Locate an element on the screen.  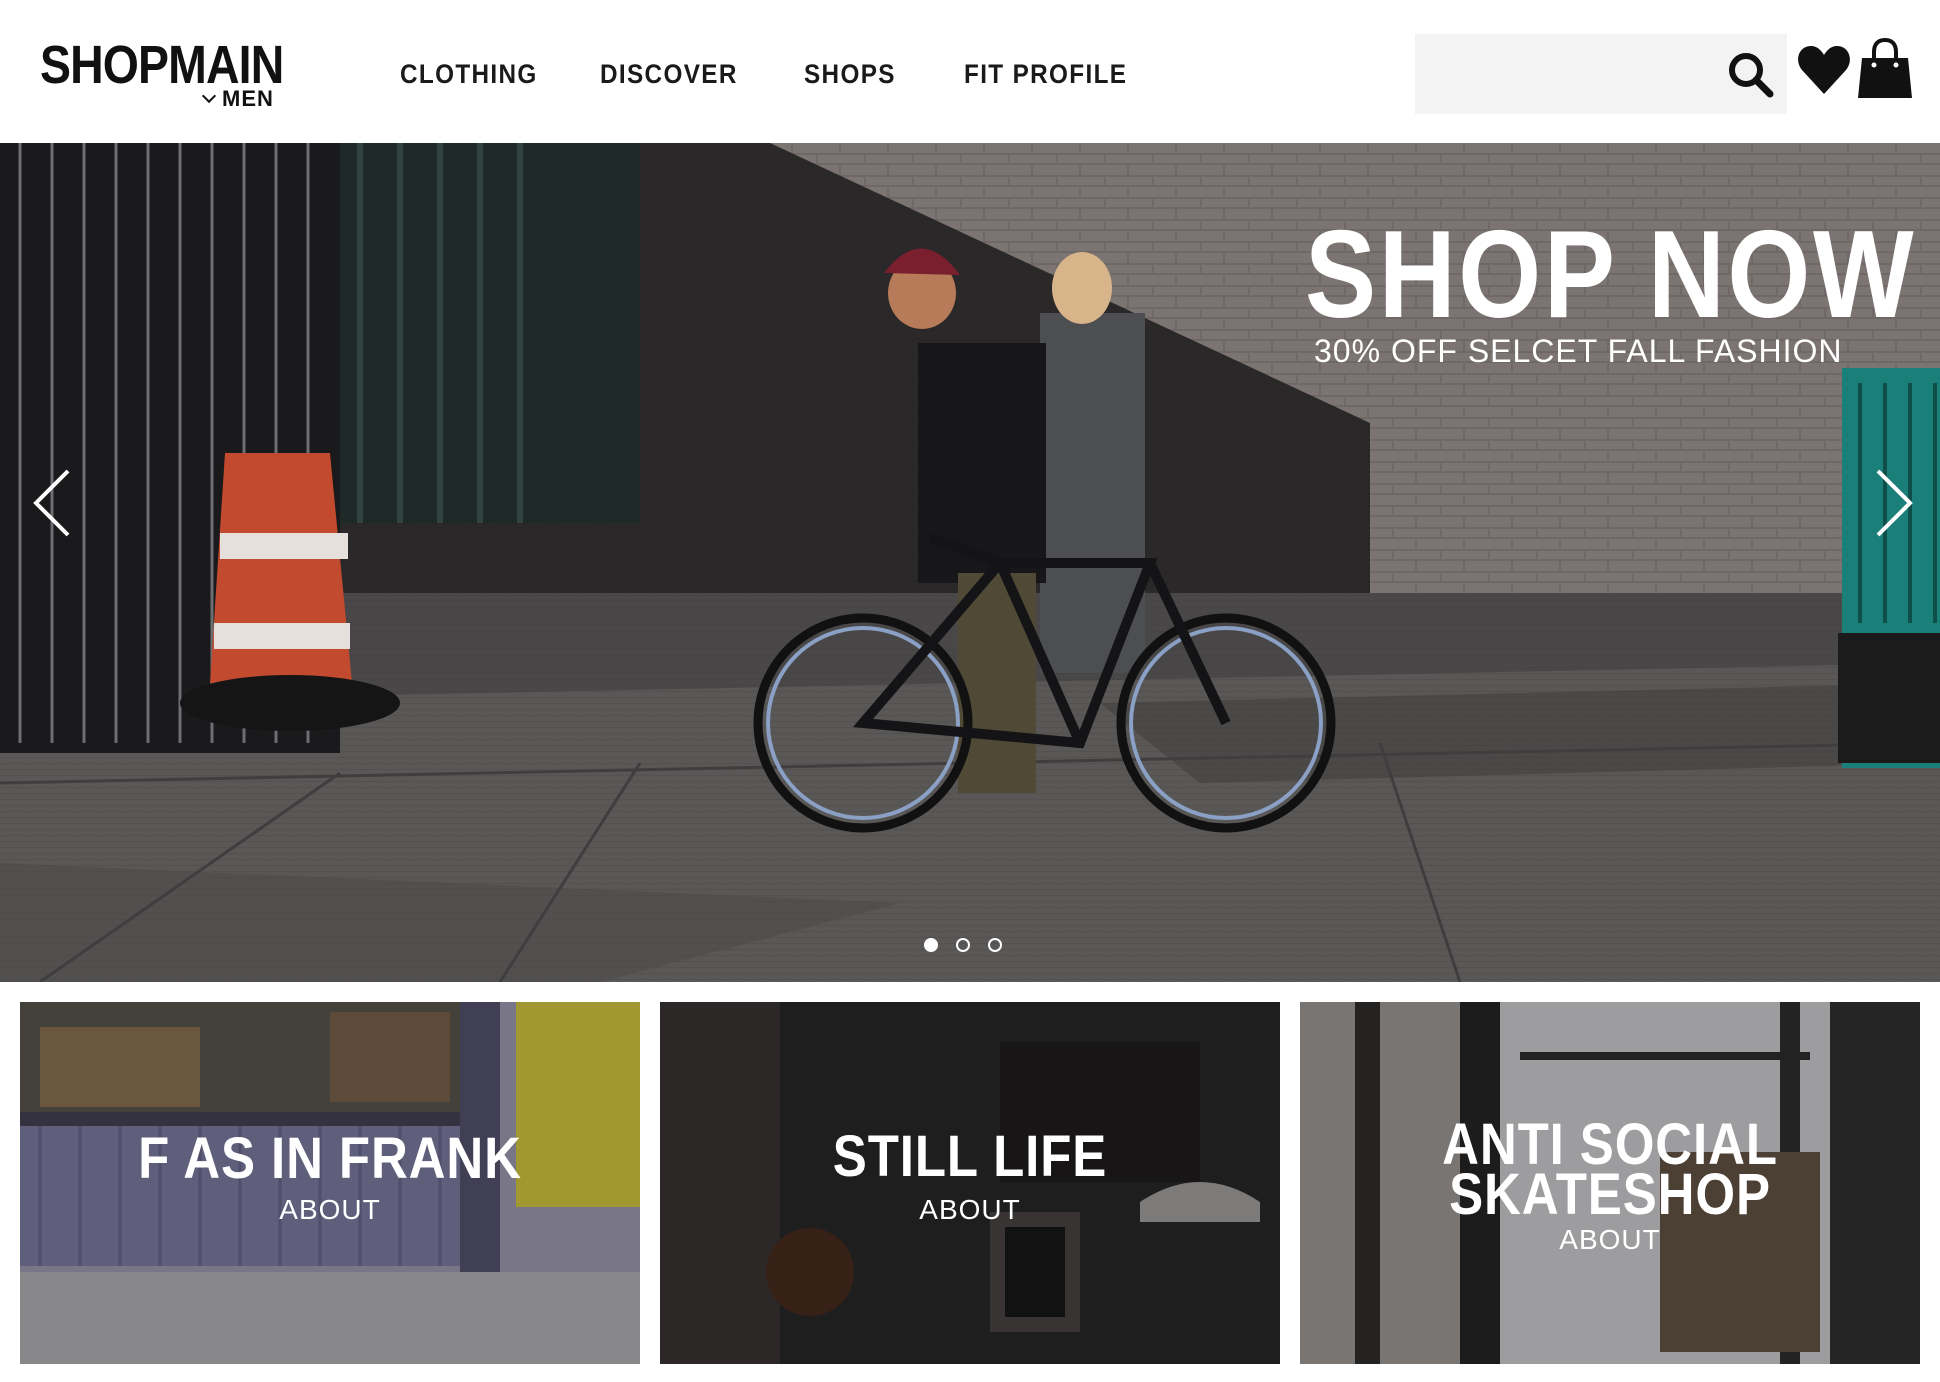
section-label: MEN is located at coordinates (248, 99).